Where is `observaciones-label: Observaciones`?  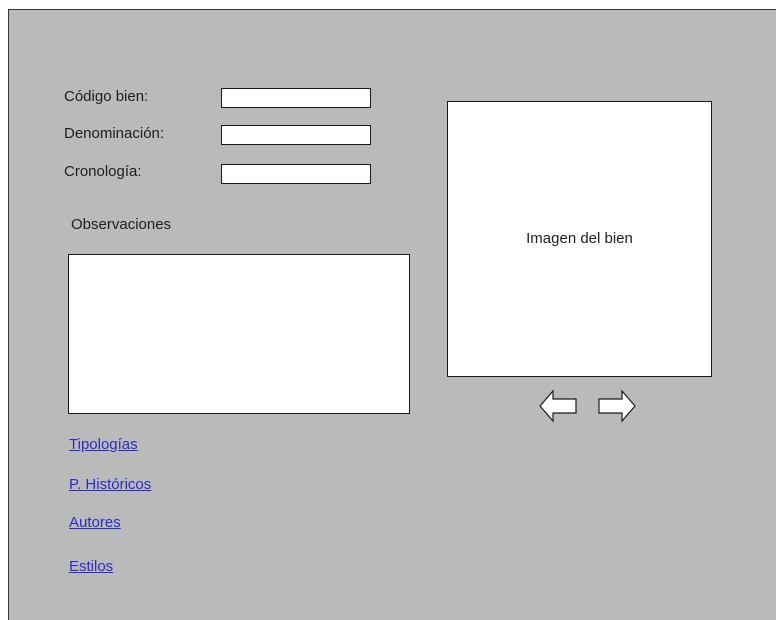
observaciones-label: Observaciones is located at coordinates (121, 224).